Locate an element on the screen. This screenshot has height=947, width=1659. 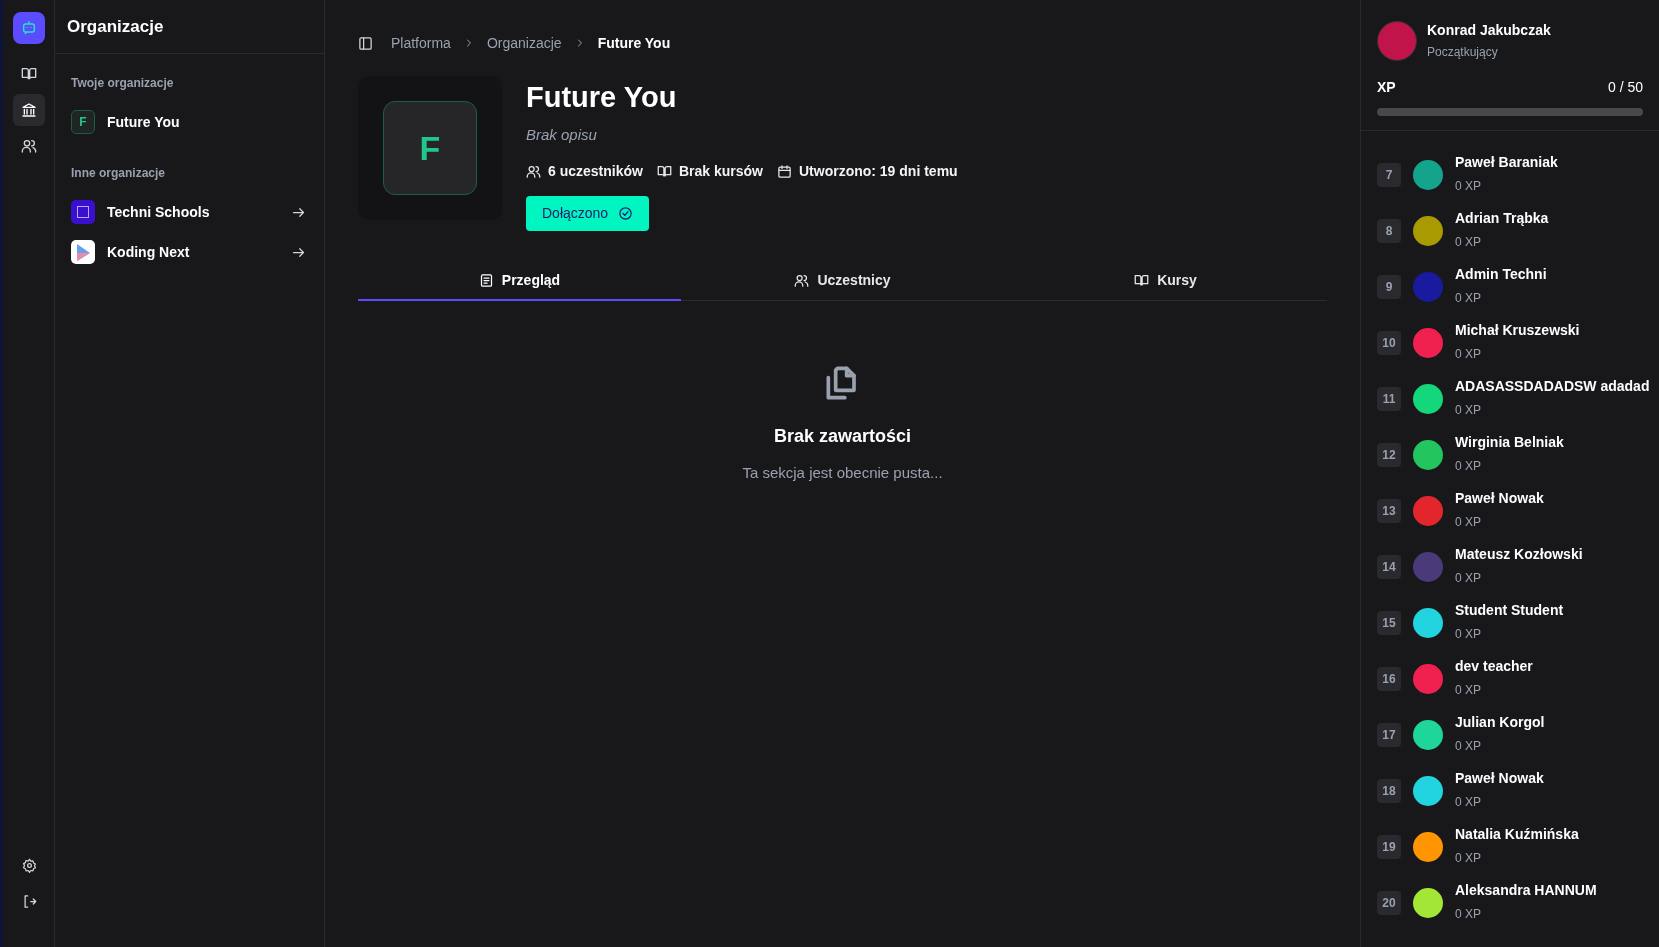
nav-button is located at coordinates (29, 110).